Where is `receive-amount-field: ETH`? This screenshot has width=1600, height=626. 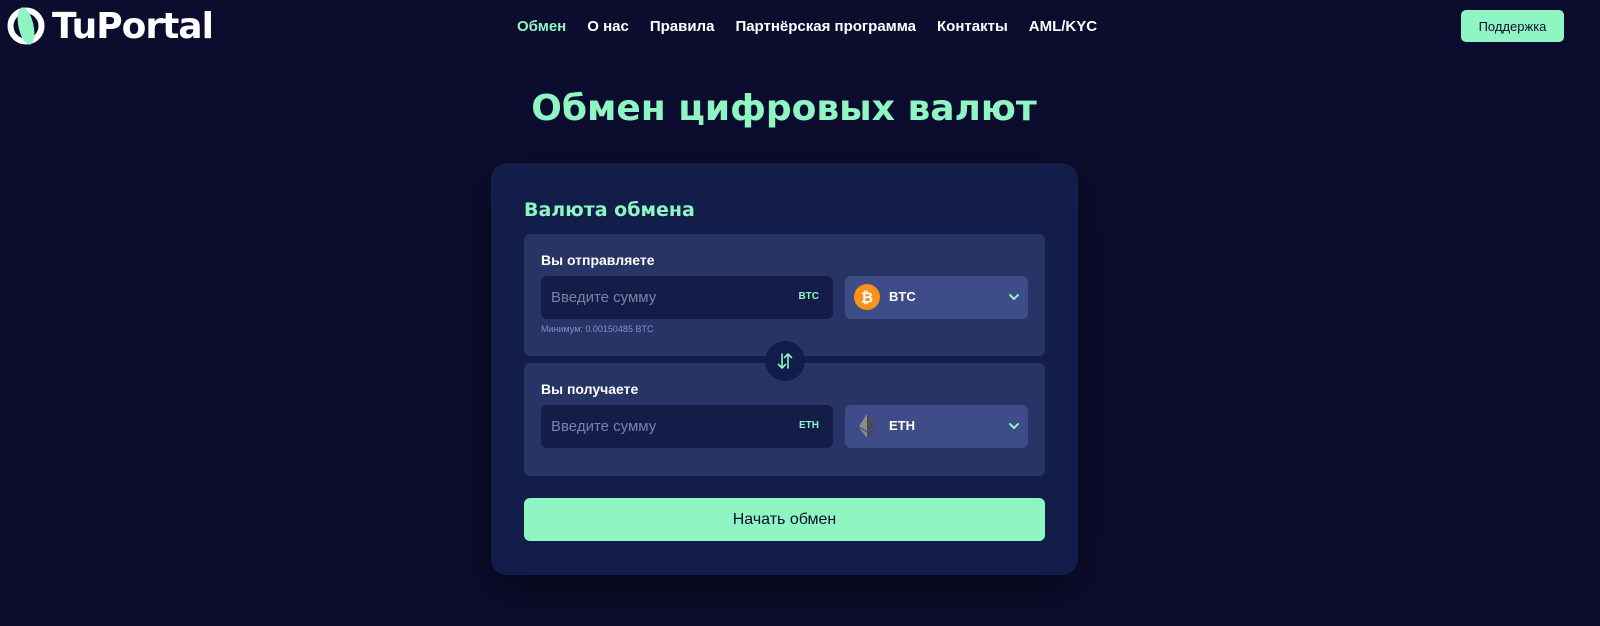 receive-amount-field: ETH is located at coordinates (687, 426).